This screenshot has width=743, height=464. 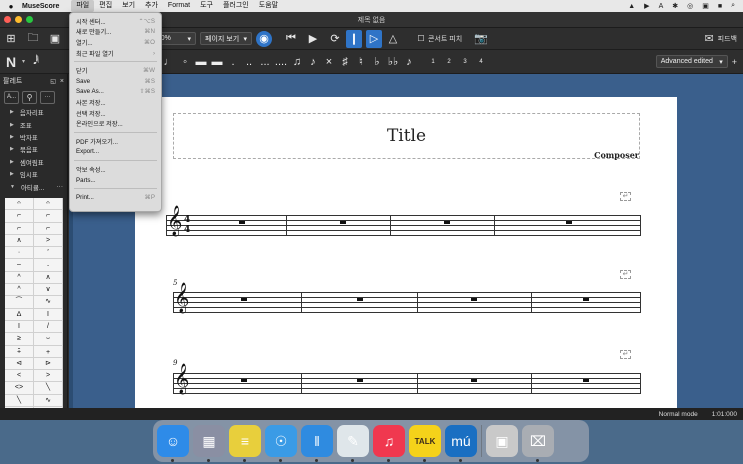 What do you see at coordinates (313, 39) in the screenshot?
I see `play-icon: ▶` at bounding box center [313, 39].